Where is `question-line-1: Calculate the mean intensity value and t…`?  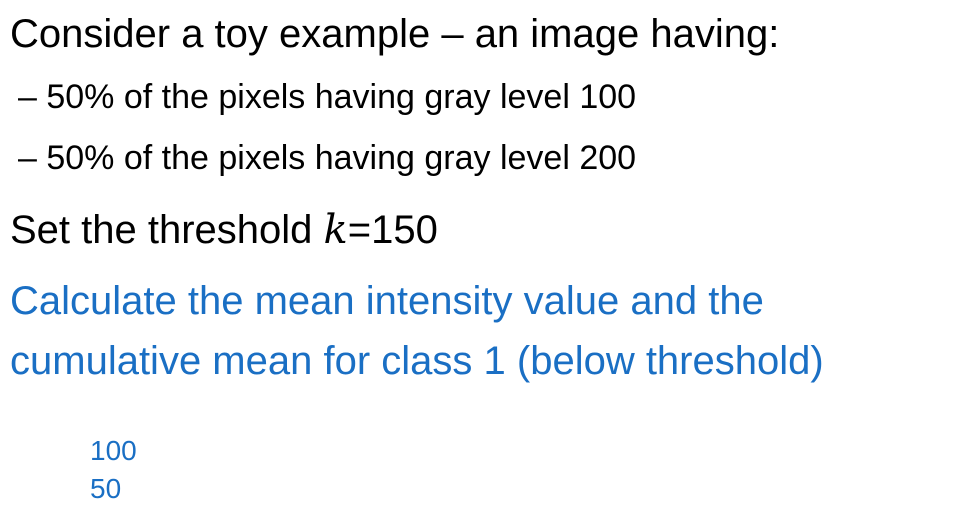 question-line-1: Calculate the mean intensity value and t… is located at coordinates (387, 301).